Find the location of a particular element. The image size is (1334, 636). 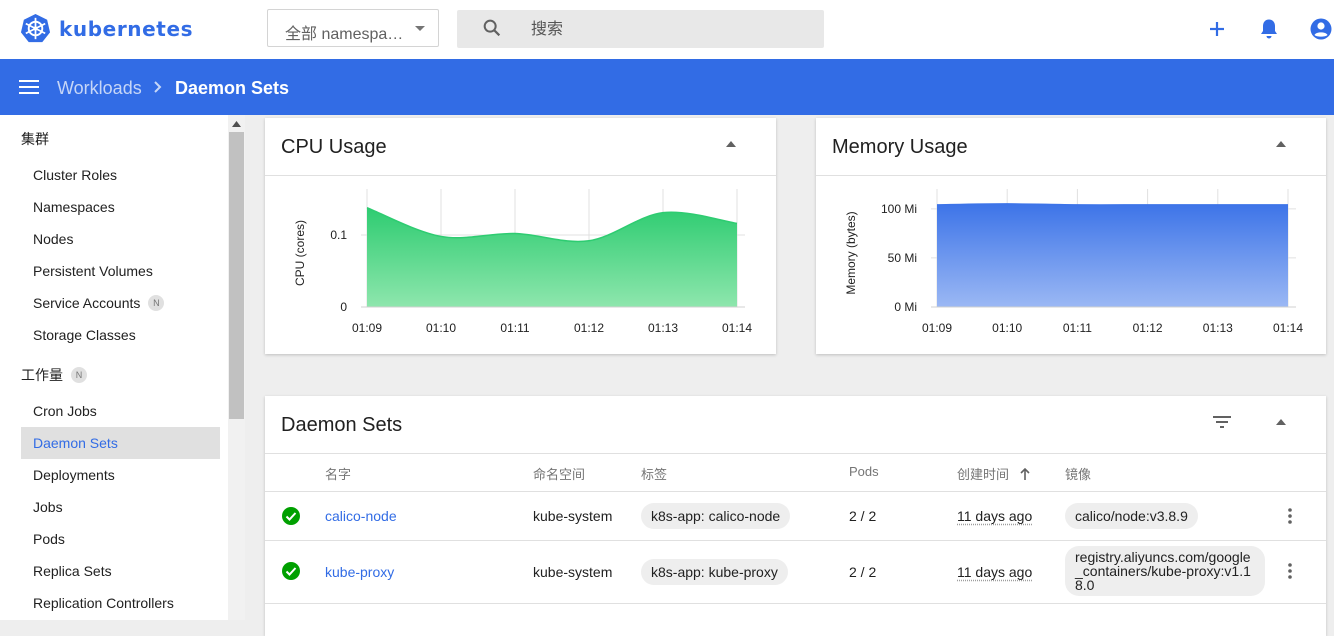

sidebar-item-namespaces: Namespaces is located at coordinates (120, 207).